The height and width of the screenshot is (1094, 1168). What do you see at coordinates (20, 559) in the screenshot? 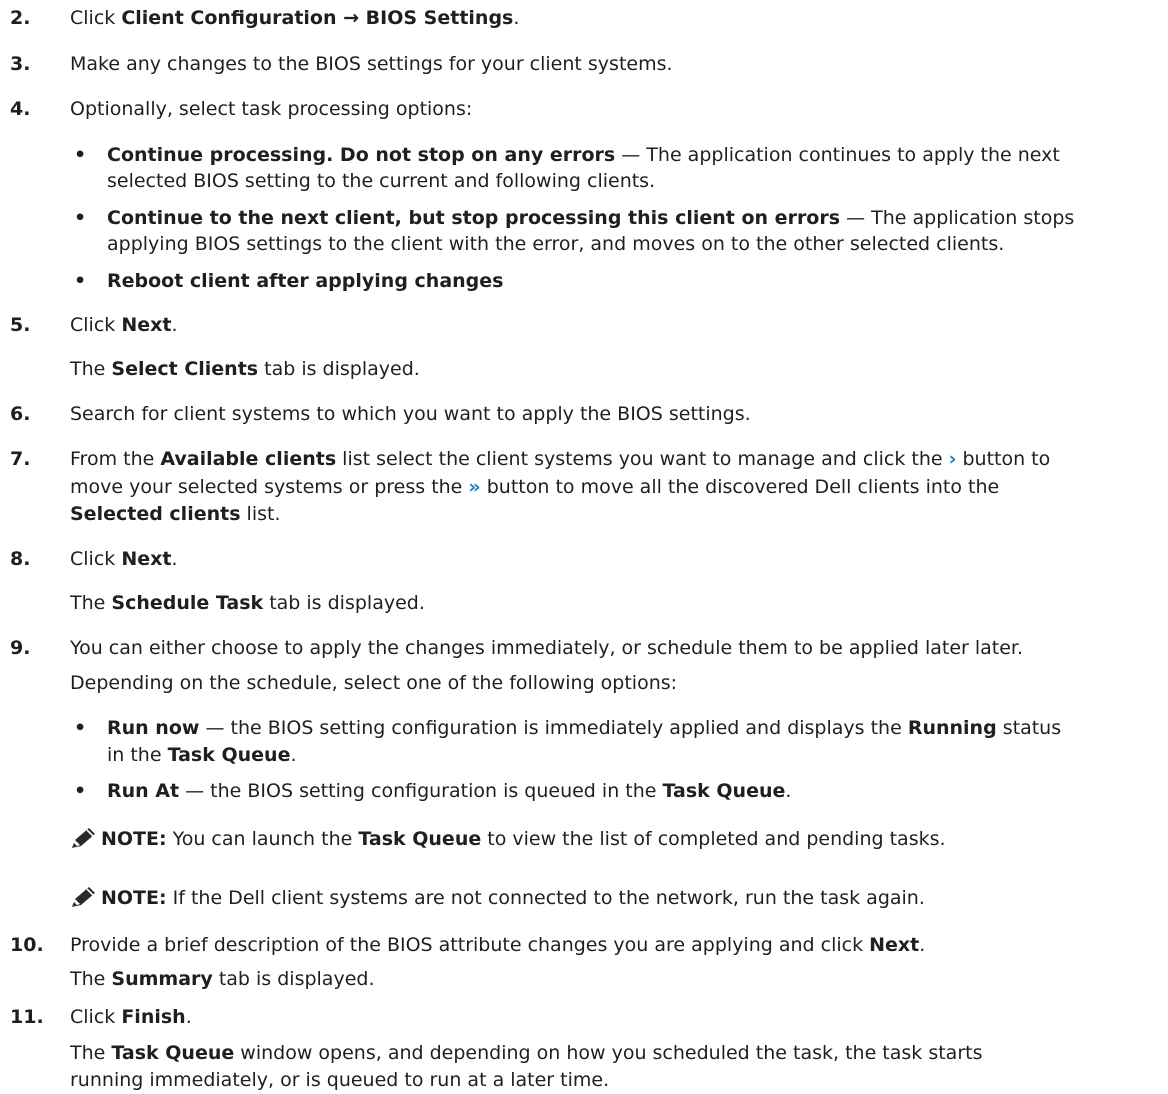
I see `step-number: 8.` at bounding box center [20, 559].